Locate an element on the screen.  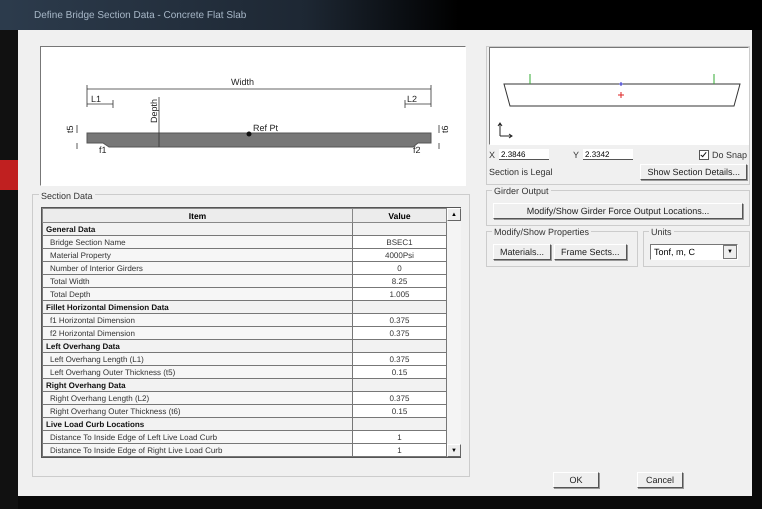
y-label: Y is located at coordinates (576, 155).